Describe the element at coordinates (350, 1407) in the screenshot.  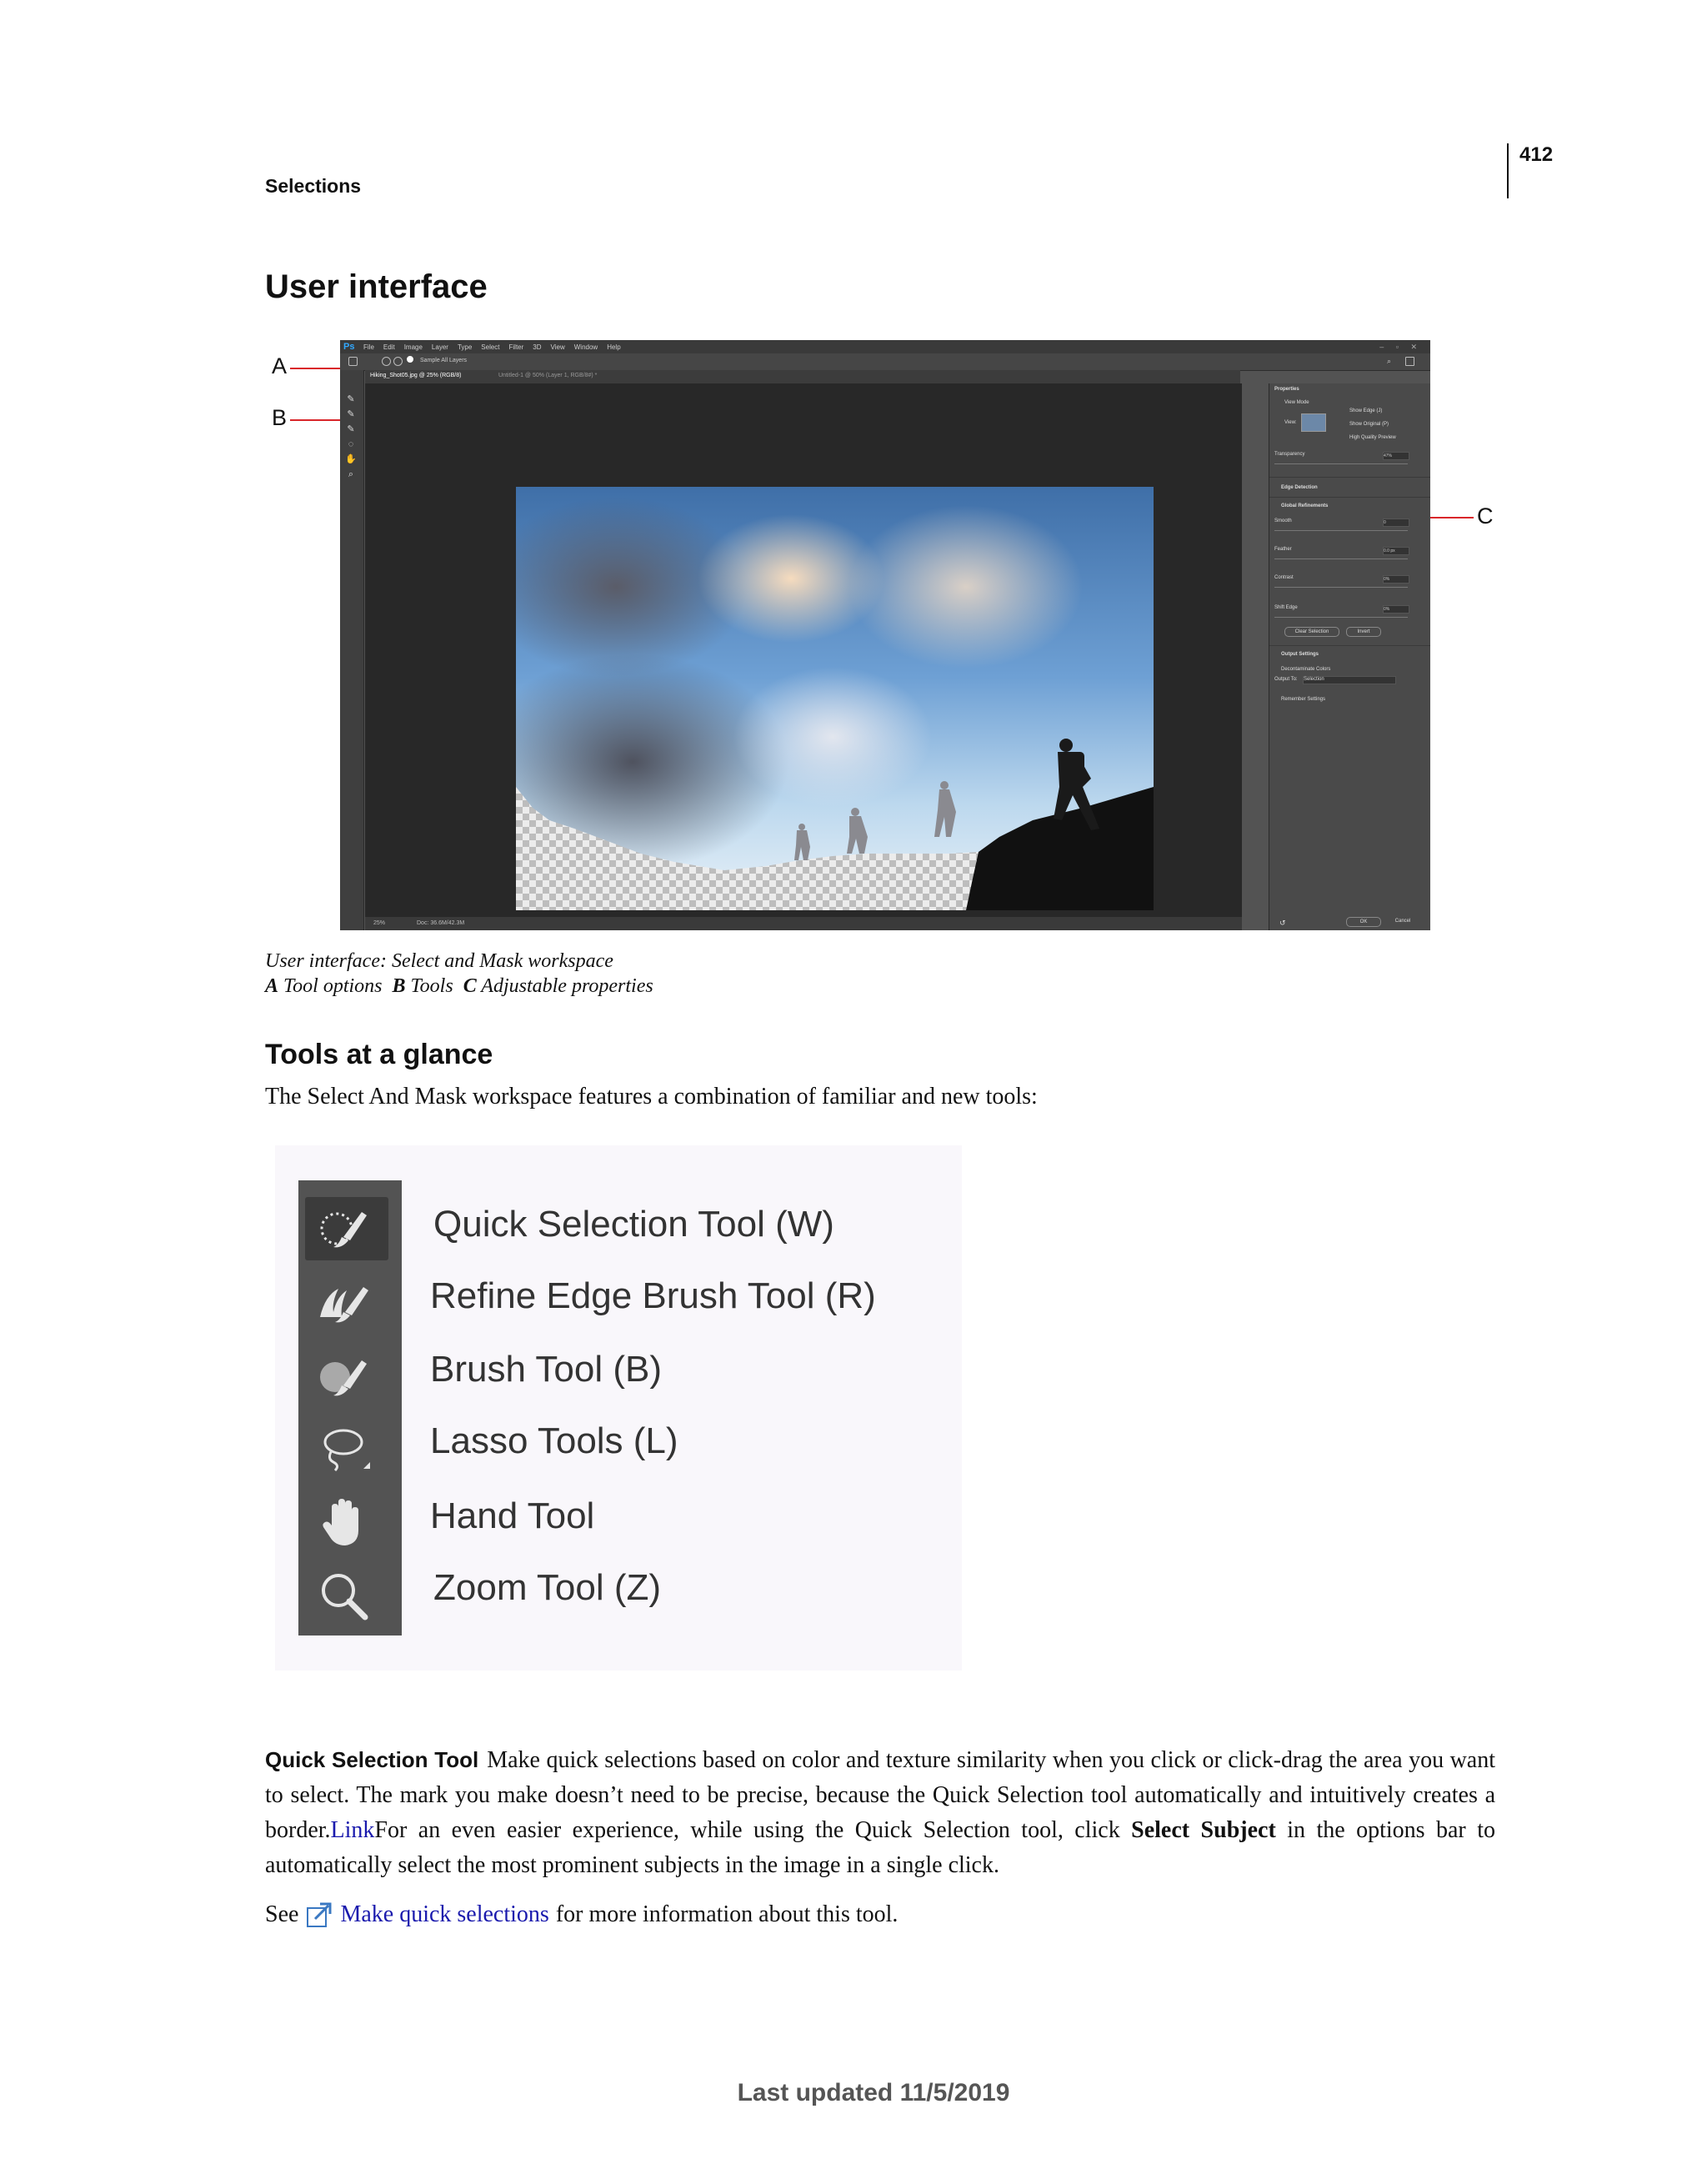
I see `tool-strip` at that location.